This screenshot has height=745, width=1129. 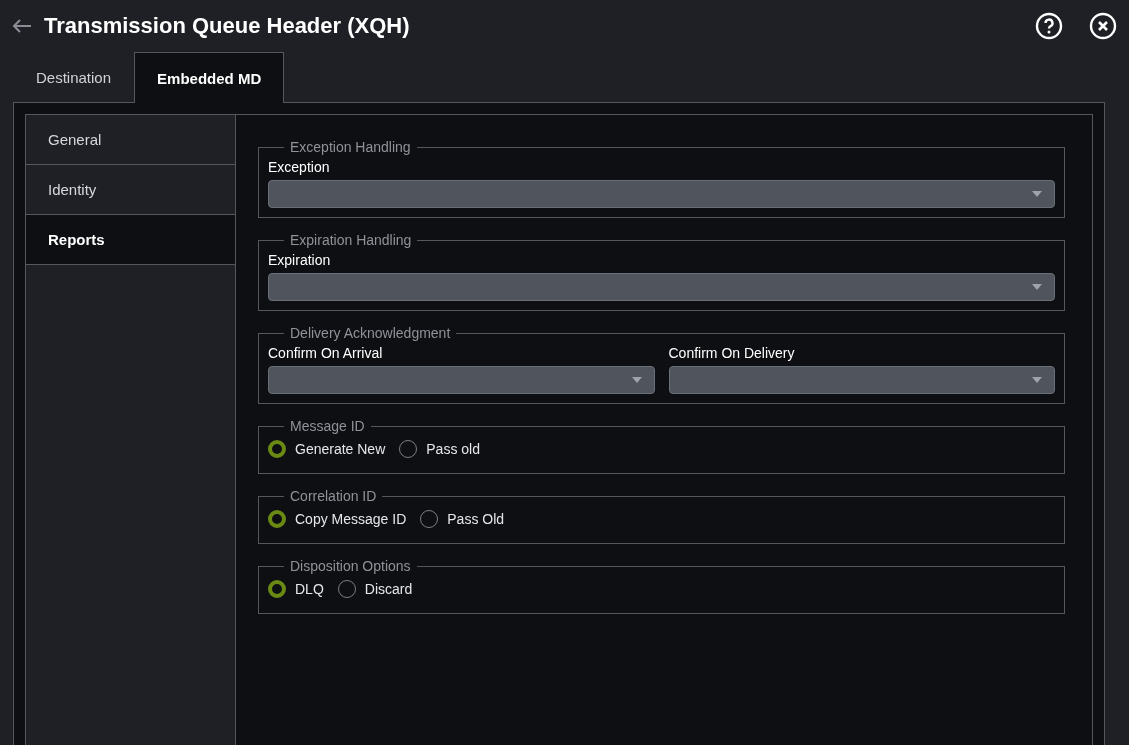 What do you see at coordinates (300, 260) in the screenshot?
I see `field-label: Expiration` at bounding box center [300, 260].